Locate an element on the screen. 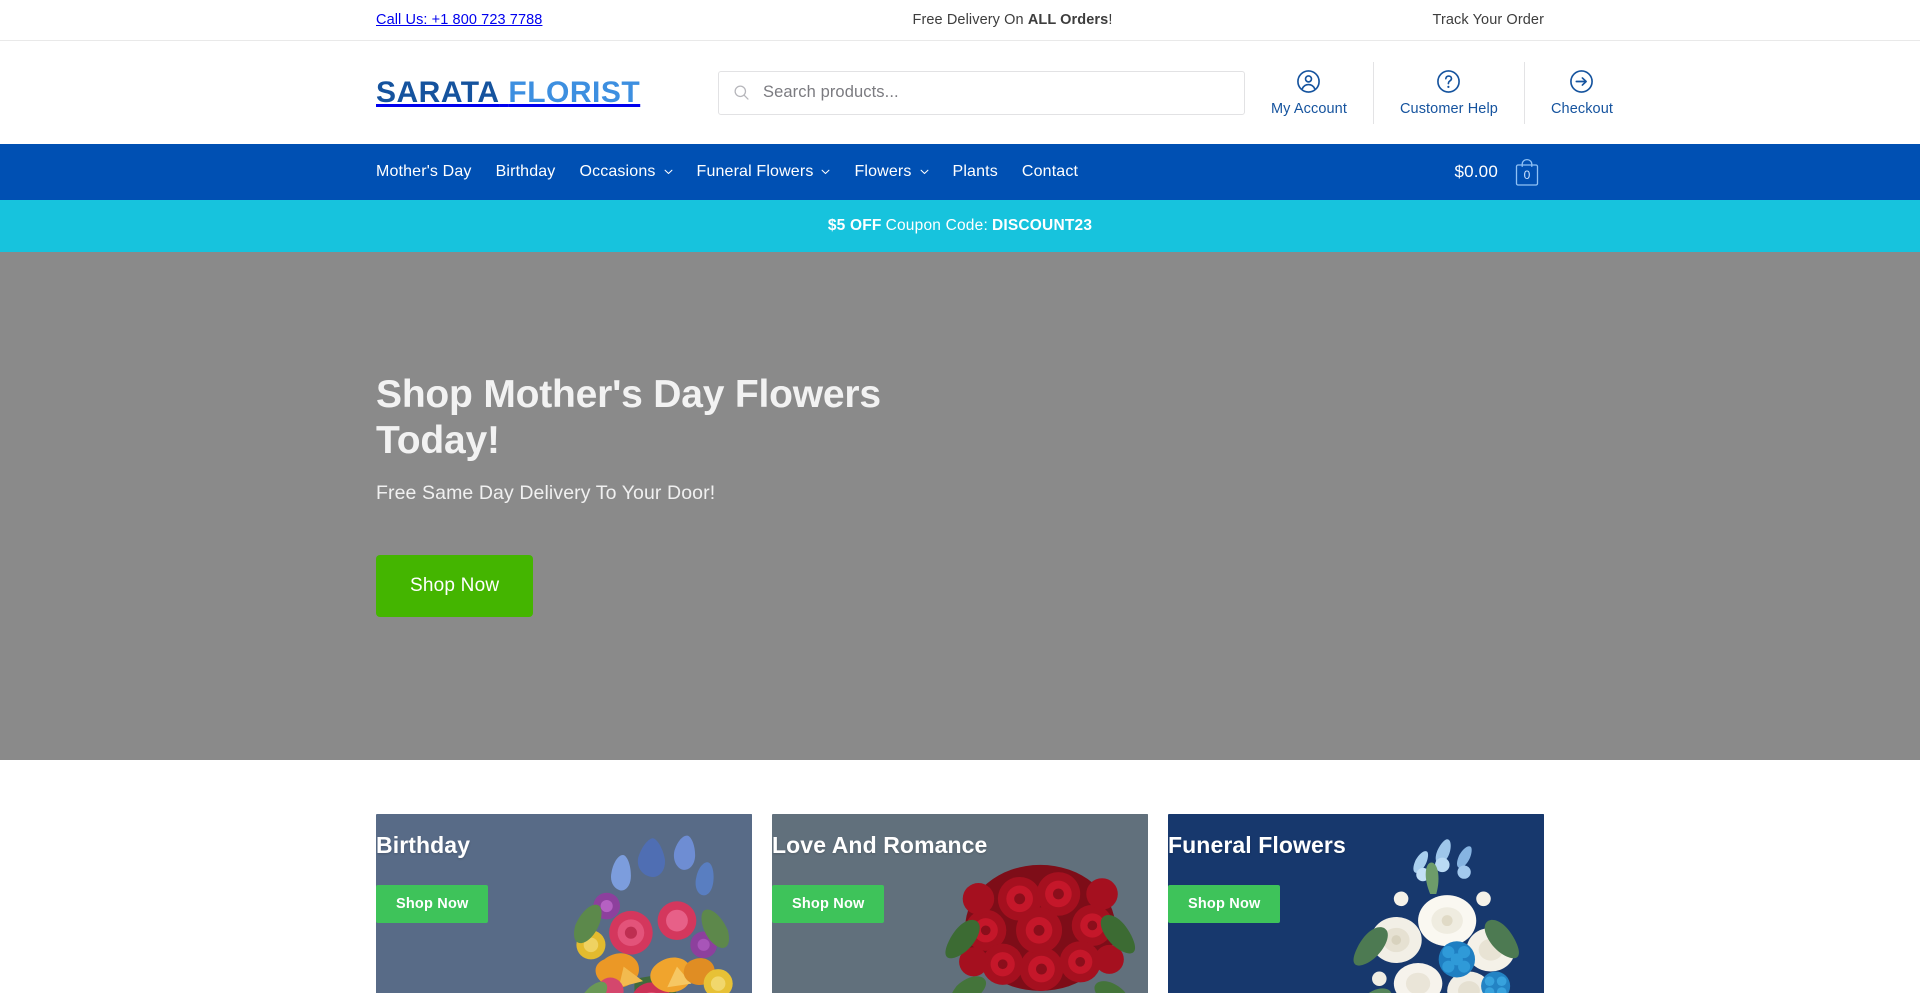  cart-bag: 0 is located at coordinates (1527, 172).